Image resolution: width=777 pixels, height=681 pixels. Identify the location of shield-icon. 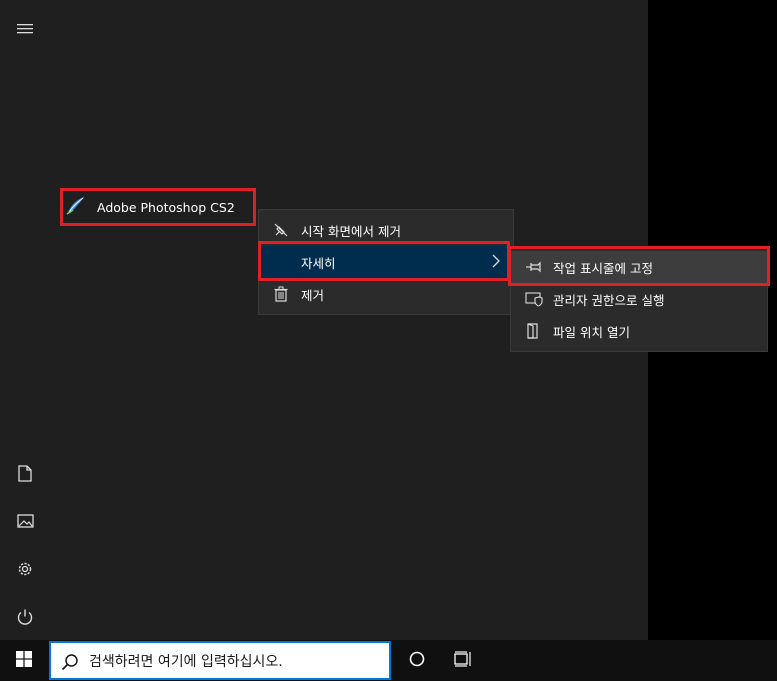
(534, 299).